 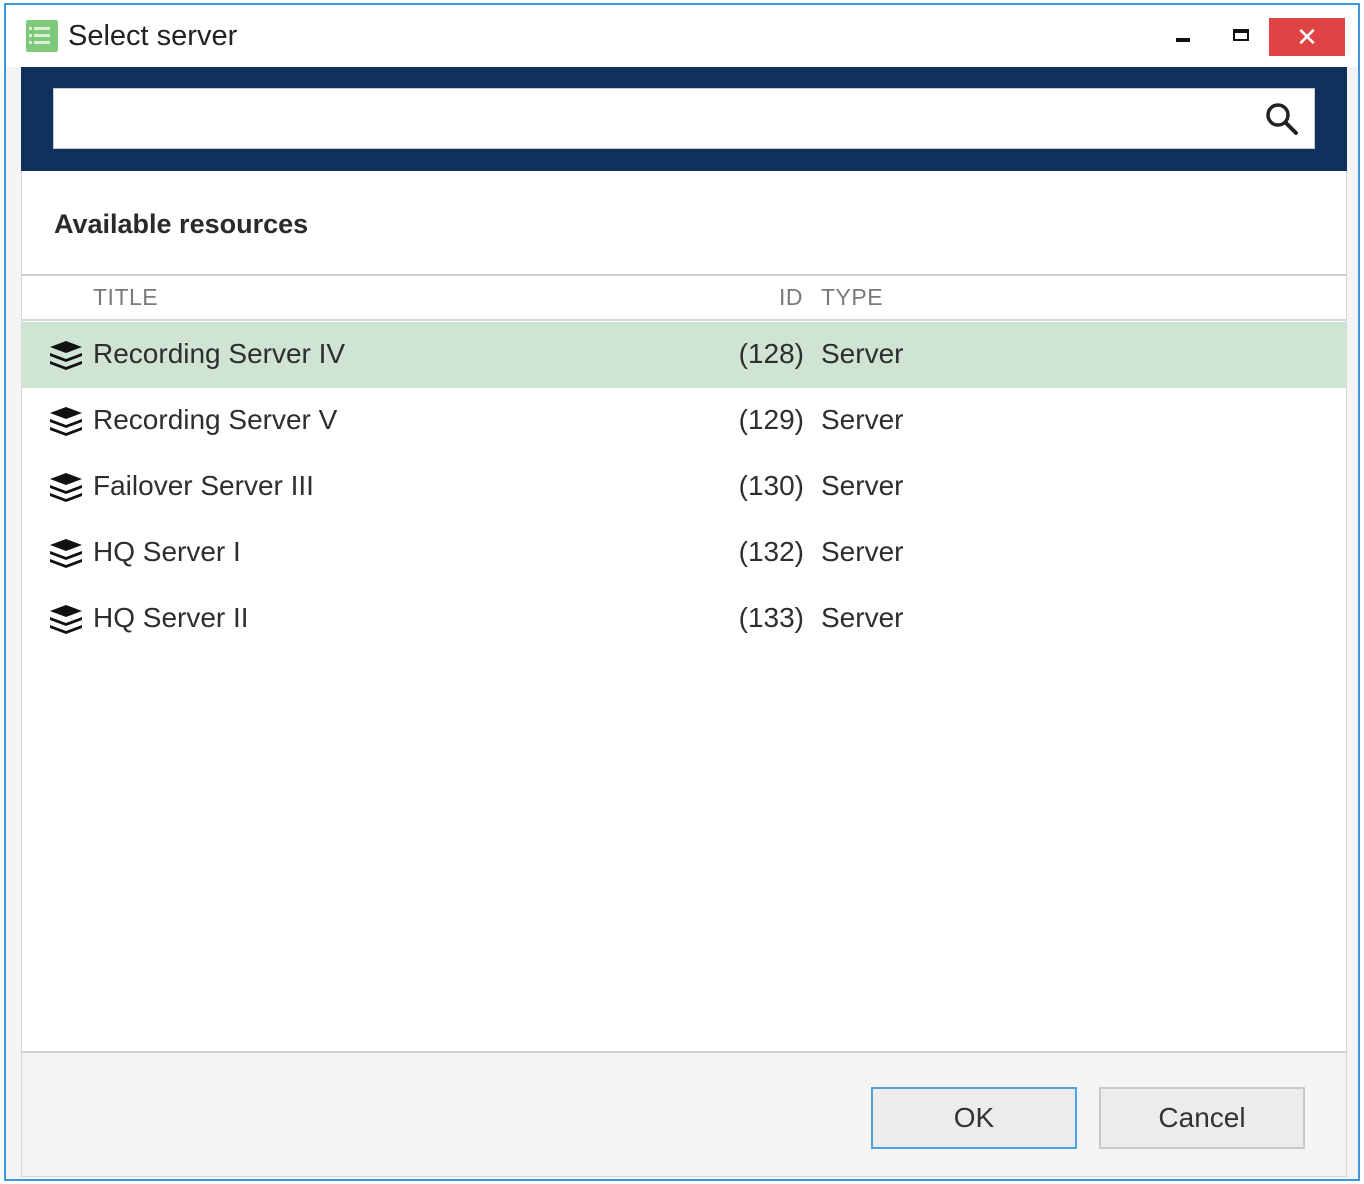 What do you see at coordinates (771, 551) in the screenshot?
I see `row-id: (132)` at bounding box center [771, 551].